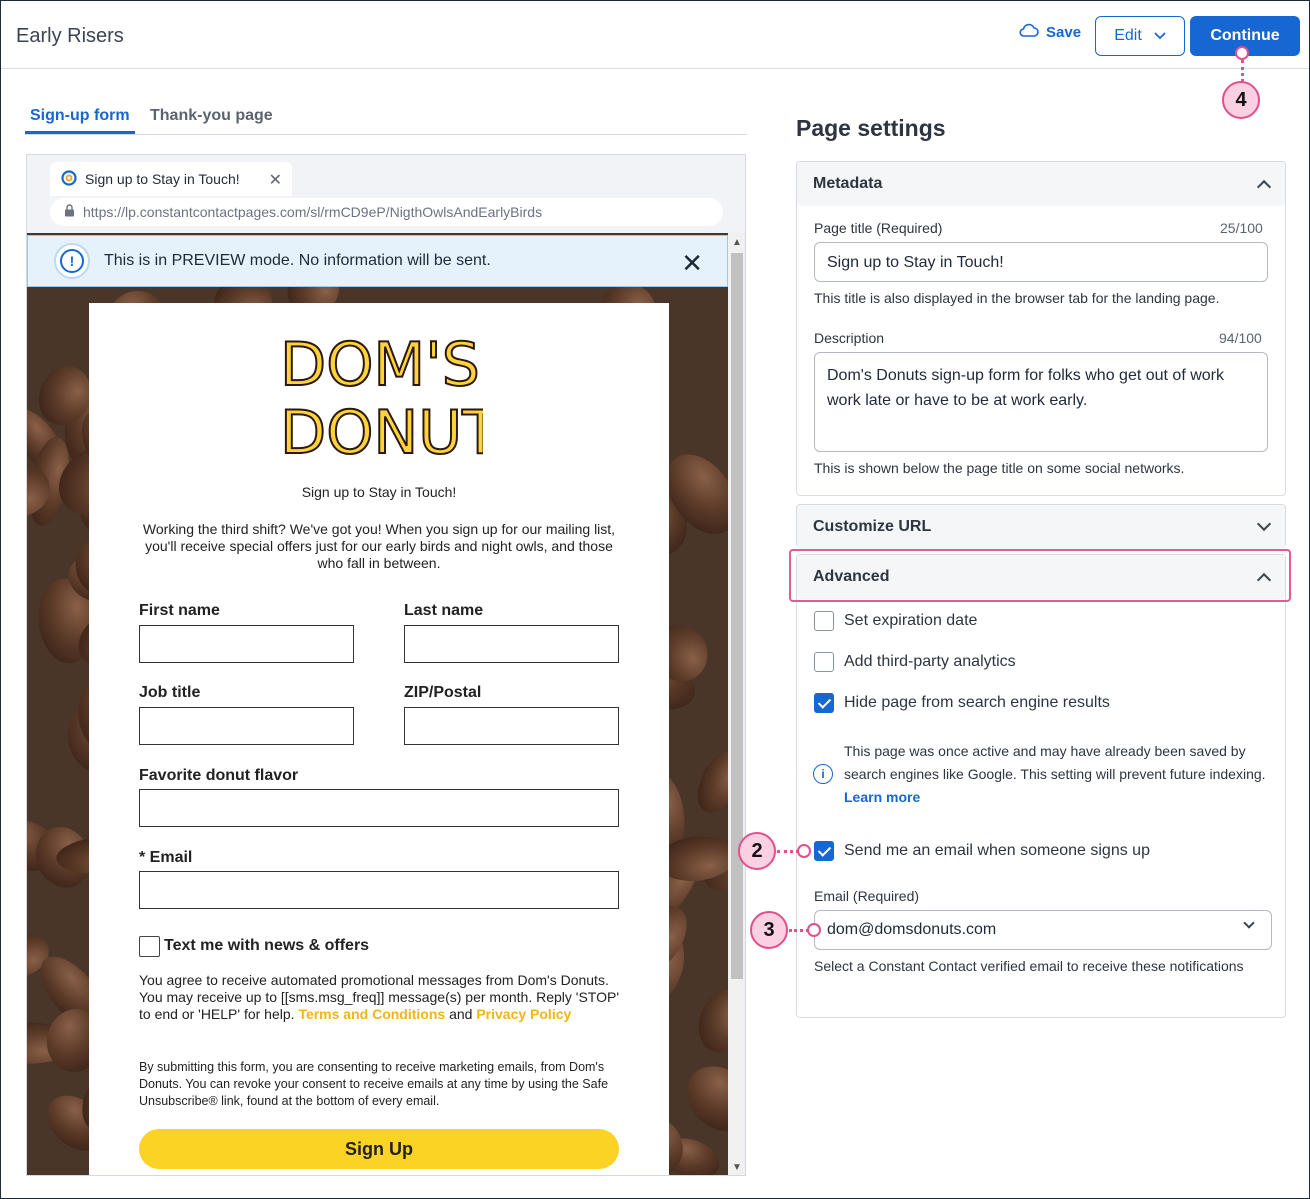 Image resolution: width=1310 pixels, height=1199 pixels. I want to click on callout-4-anchor, so click(1242, 53).